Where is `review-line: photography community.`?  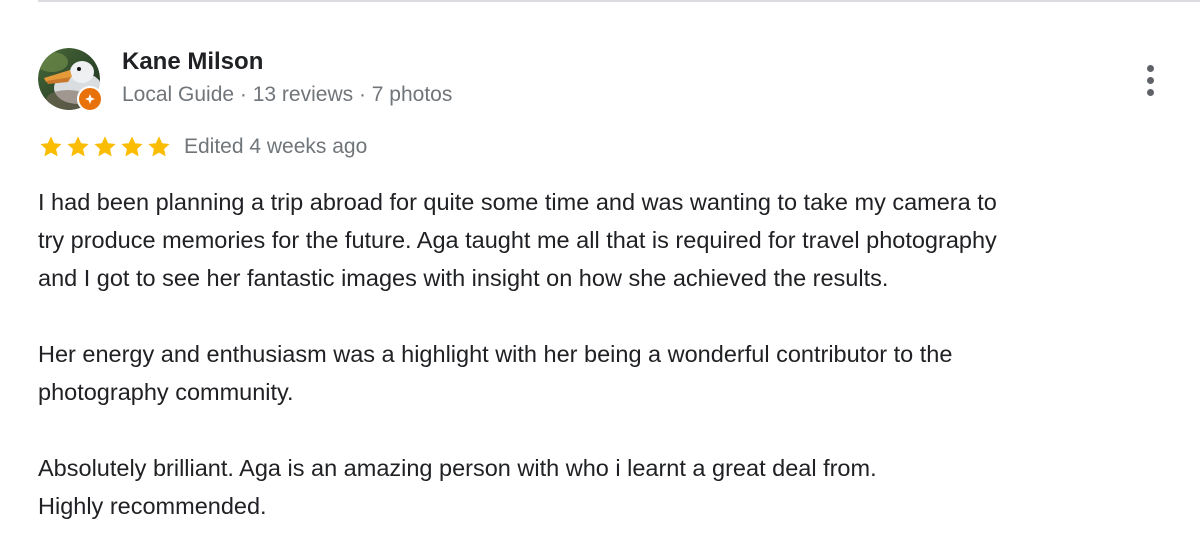 review-line: photography community. is located at coordinates (166, 392).